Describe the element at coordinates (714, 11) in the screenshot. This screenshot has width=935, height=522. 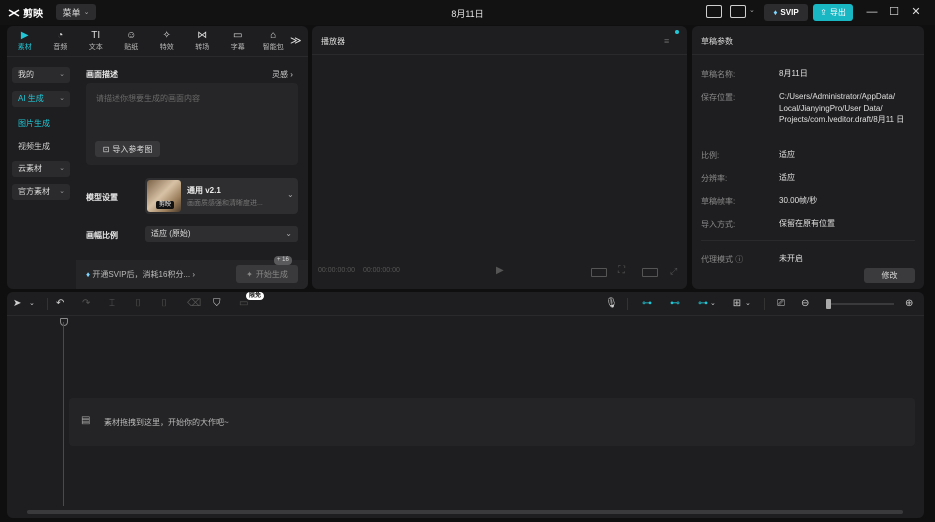
I see `keyboard-shortcut-icon` at that location.